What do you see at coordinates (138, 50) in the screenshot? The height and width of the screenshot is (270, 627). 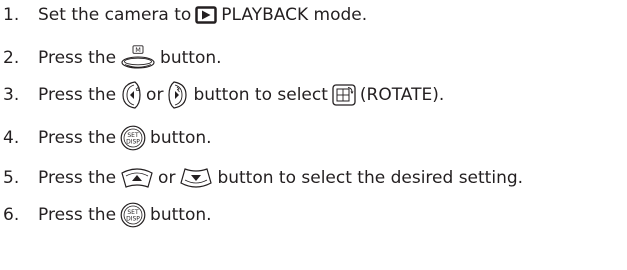 I see `menu-label: M` at bounding box center [138, 50].